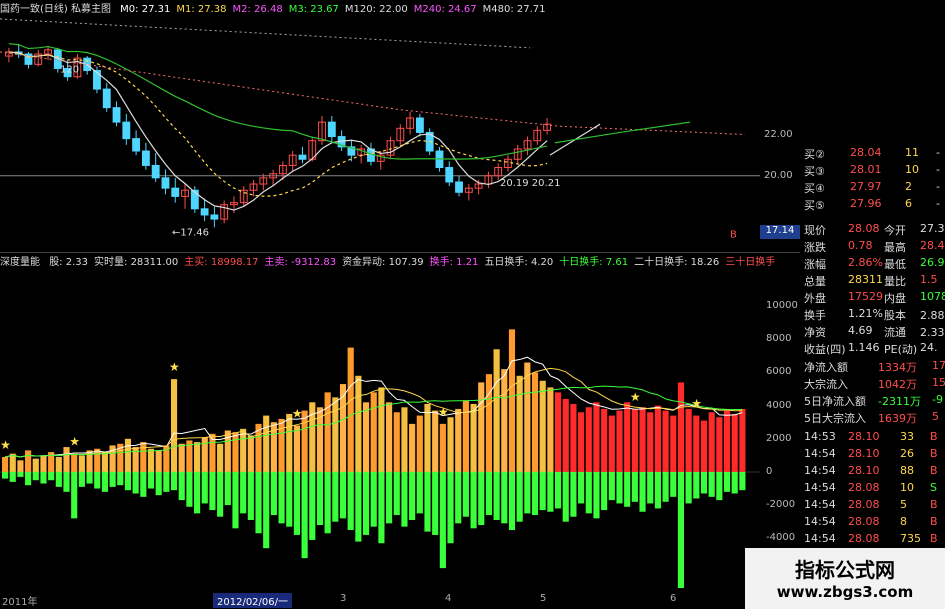 The height and width of the screenshot is (609, 945). Describe the element at coordinates (454, 262) in the screenshot. I see `indicator-item: 换手: 1.21` at that location.